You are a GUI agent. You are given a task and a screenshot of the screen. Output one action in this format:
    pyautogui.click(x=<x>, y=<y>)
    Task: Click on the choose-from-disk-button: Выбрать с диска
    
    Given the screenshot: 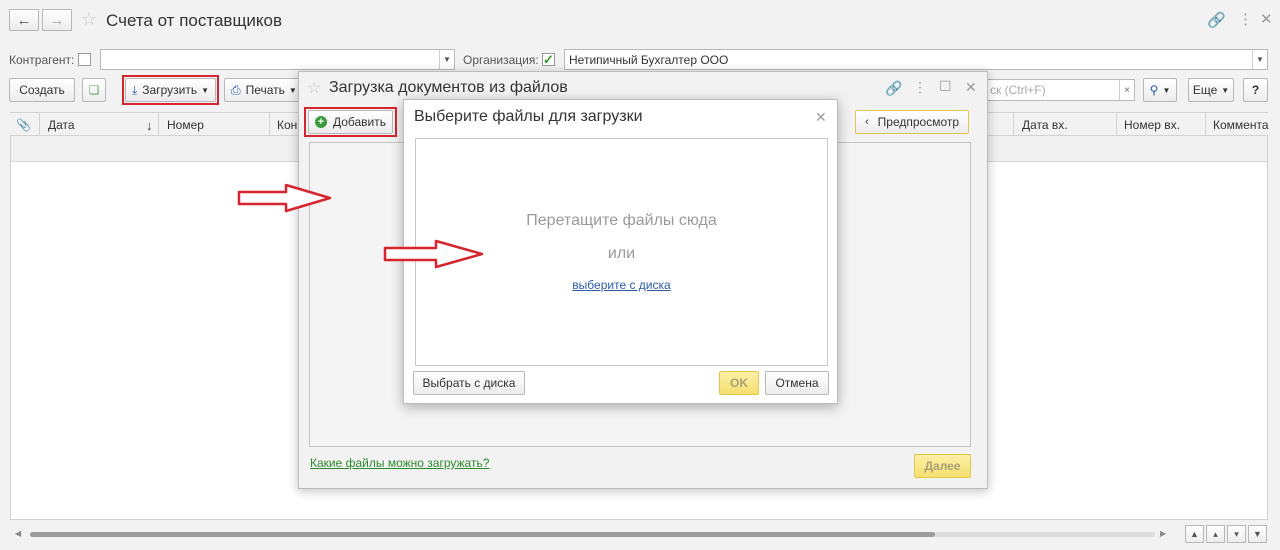 What is the action you would take?
    pyautogui.click(x=469, y=383)
    